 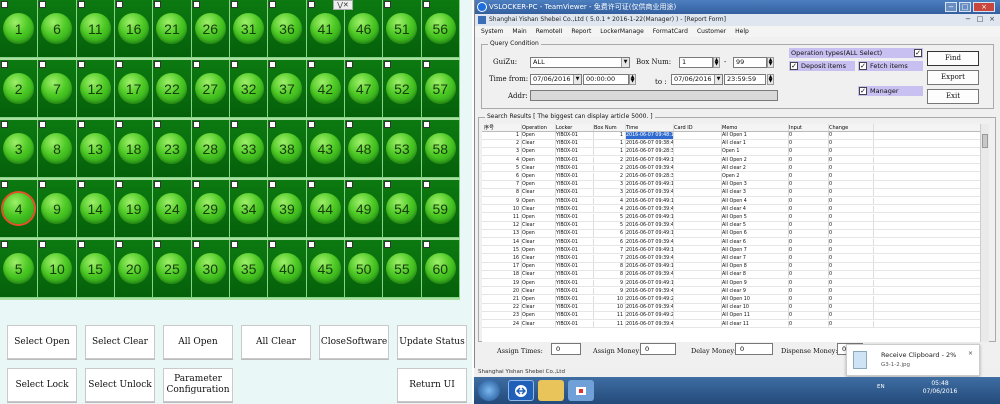 I want to click on folder-icon, so click(x=551, y=390).